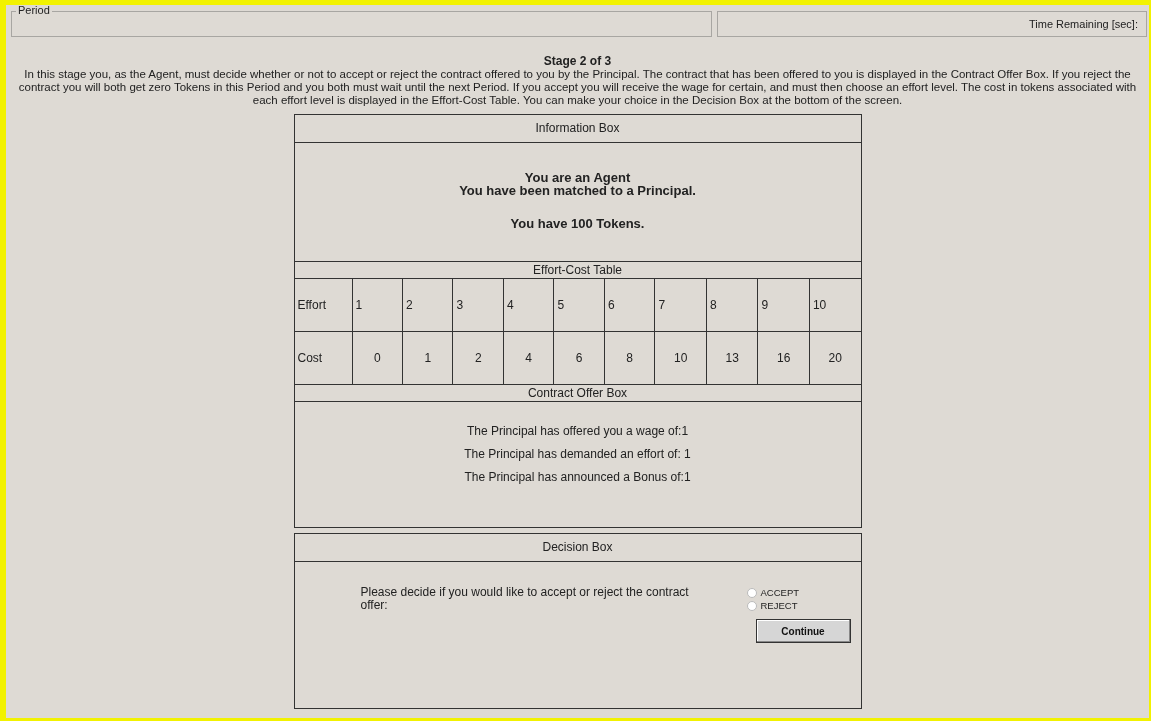  What do you see at coordinates (427, 305) in the screenshot?
I see `table-cell: 2` at bounding box center [427, 305].